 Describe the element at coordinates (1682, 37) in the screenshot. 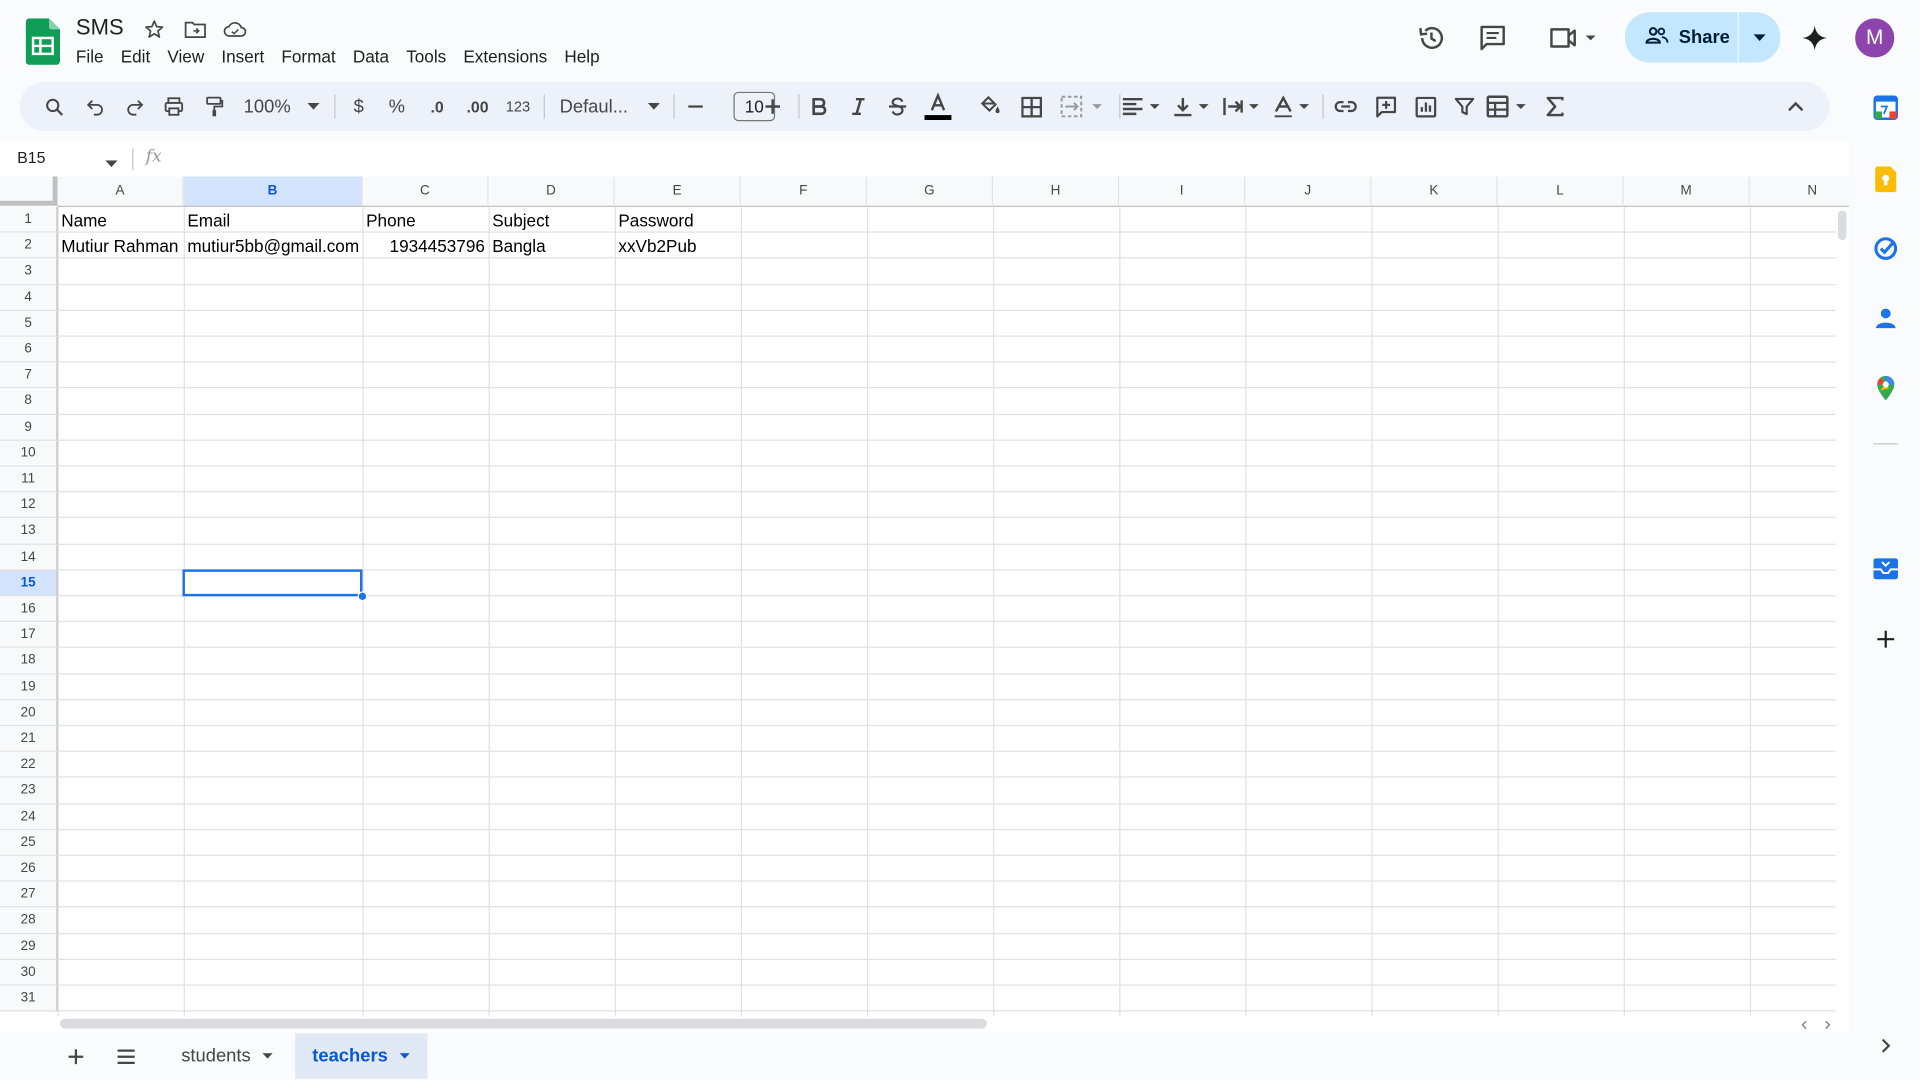

I see `share-main-button: Share` at that location.